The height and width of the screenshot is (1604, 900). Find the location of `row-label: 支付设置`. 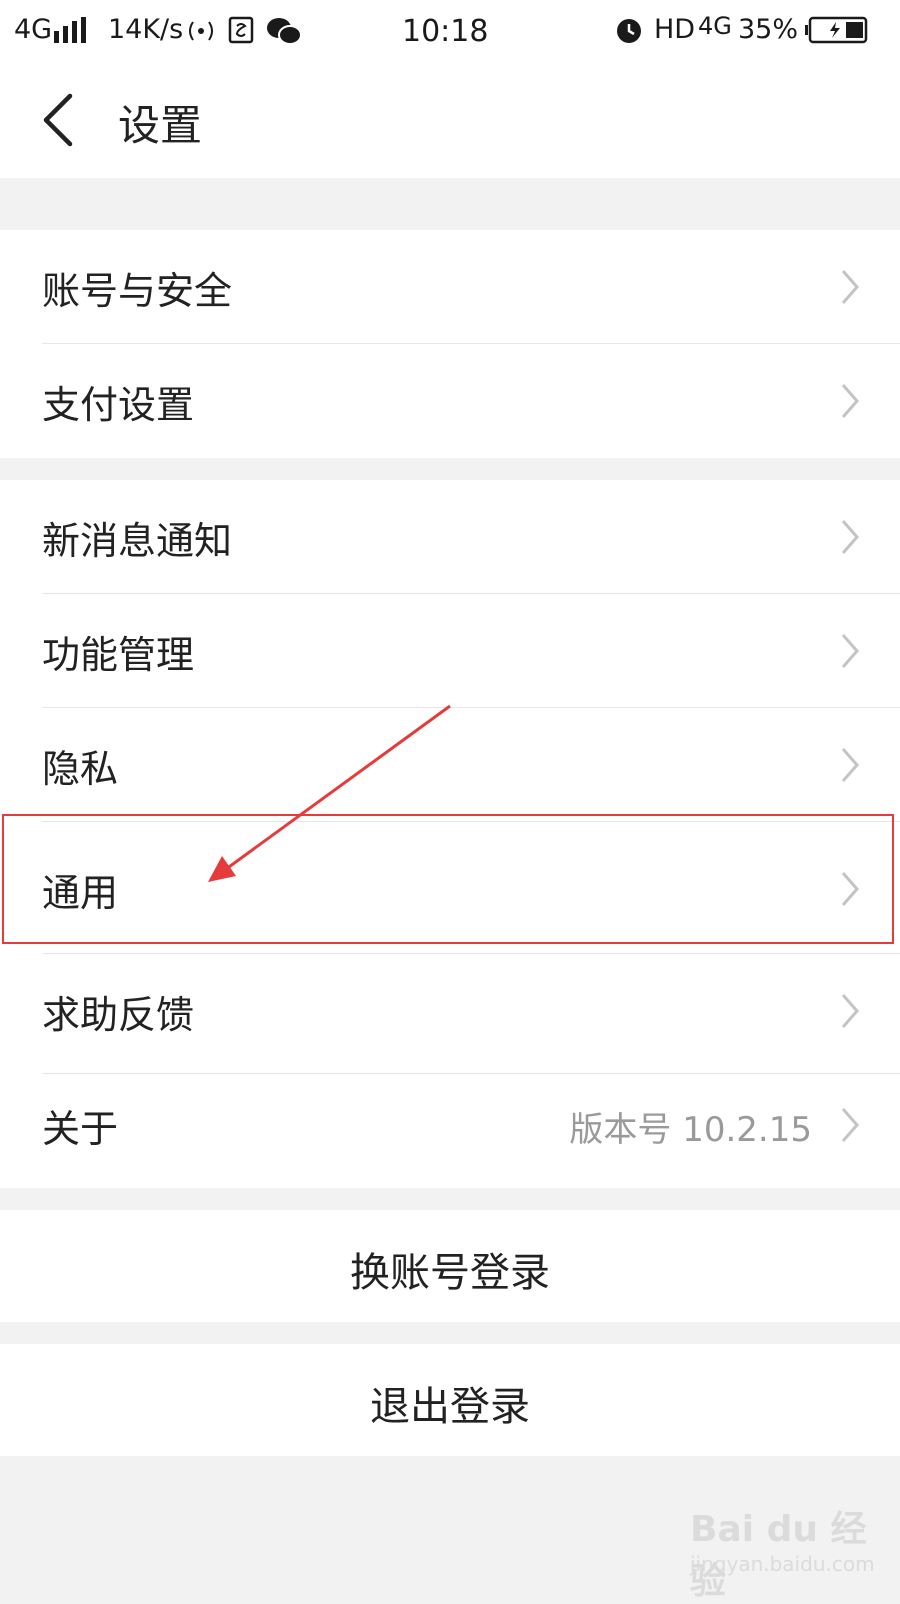

row-label: 支付设置 is located at coordinates (118, 405).